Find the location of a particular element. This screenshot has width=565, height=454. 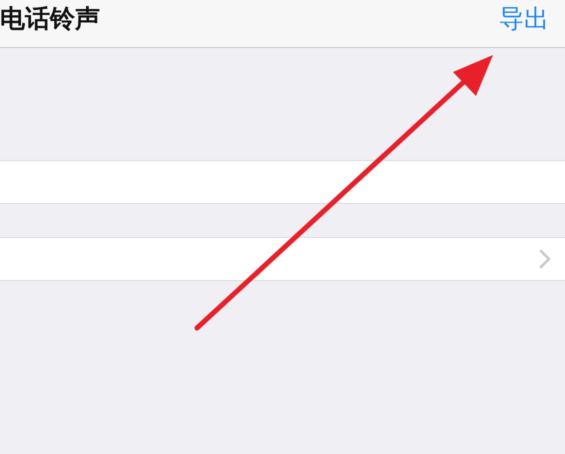

chevron-icon is located at coordinates (545, 259).